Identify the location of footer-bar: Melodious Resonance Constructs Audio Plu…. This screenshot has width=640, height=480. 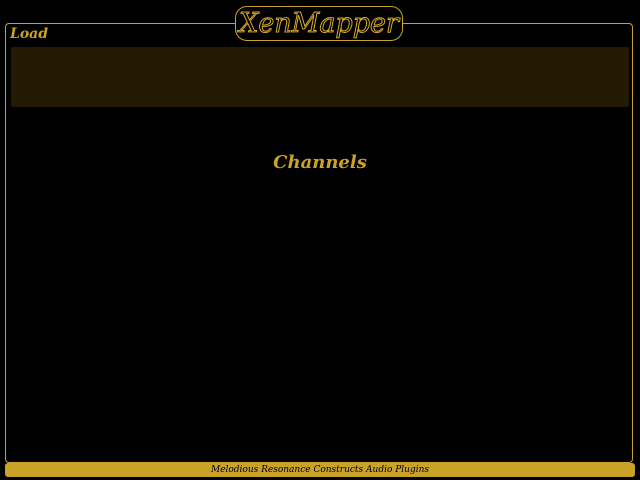
(320, 470).